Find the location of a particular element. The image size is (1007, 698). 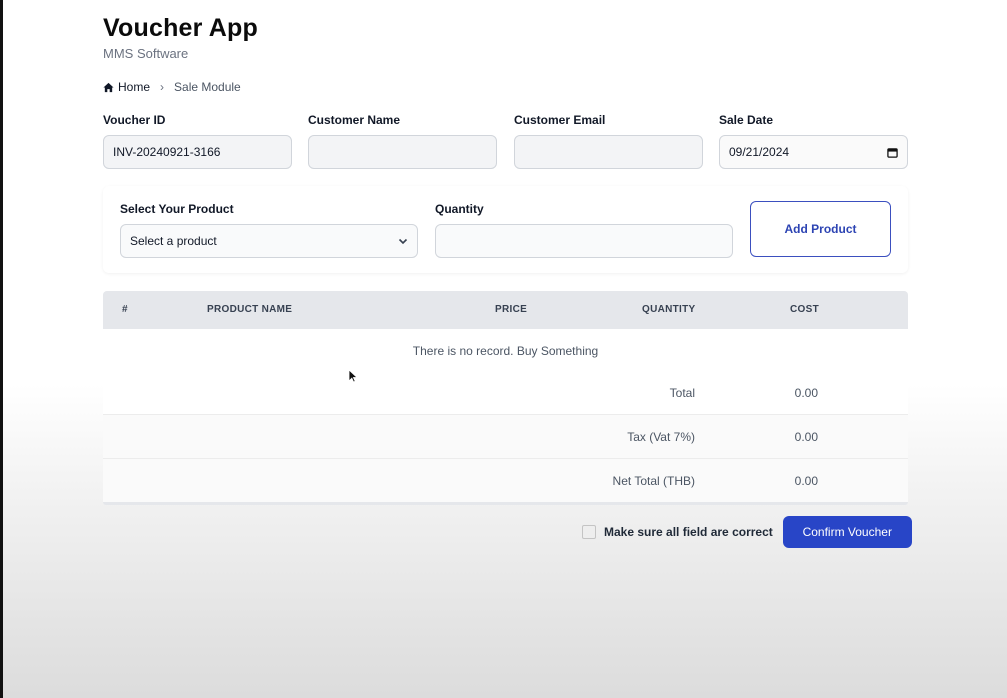

total-row: Total 0.00 is located at coordinates (505, 392).